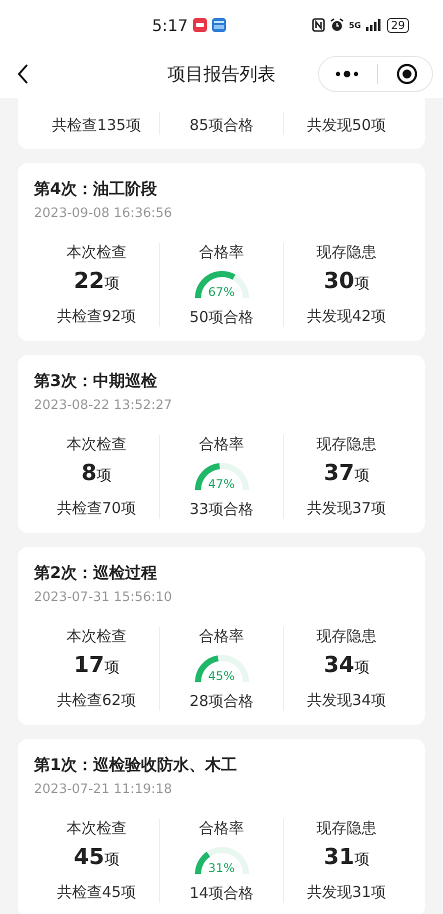 Image resolution: width=443 pixels, height=914 pixels. I want to click on total-checked: 共检查45项, so click(96, 892).